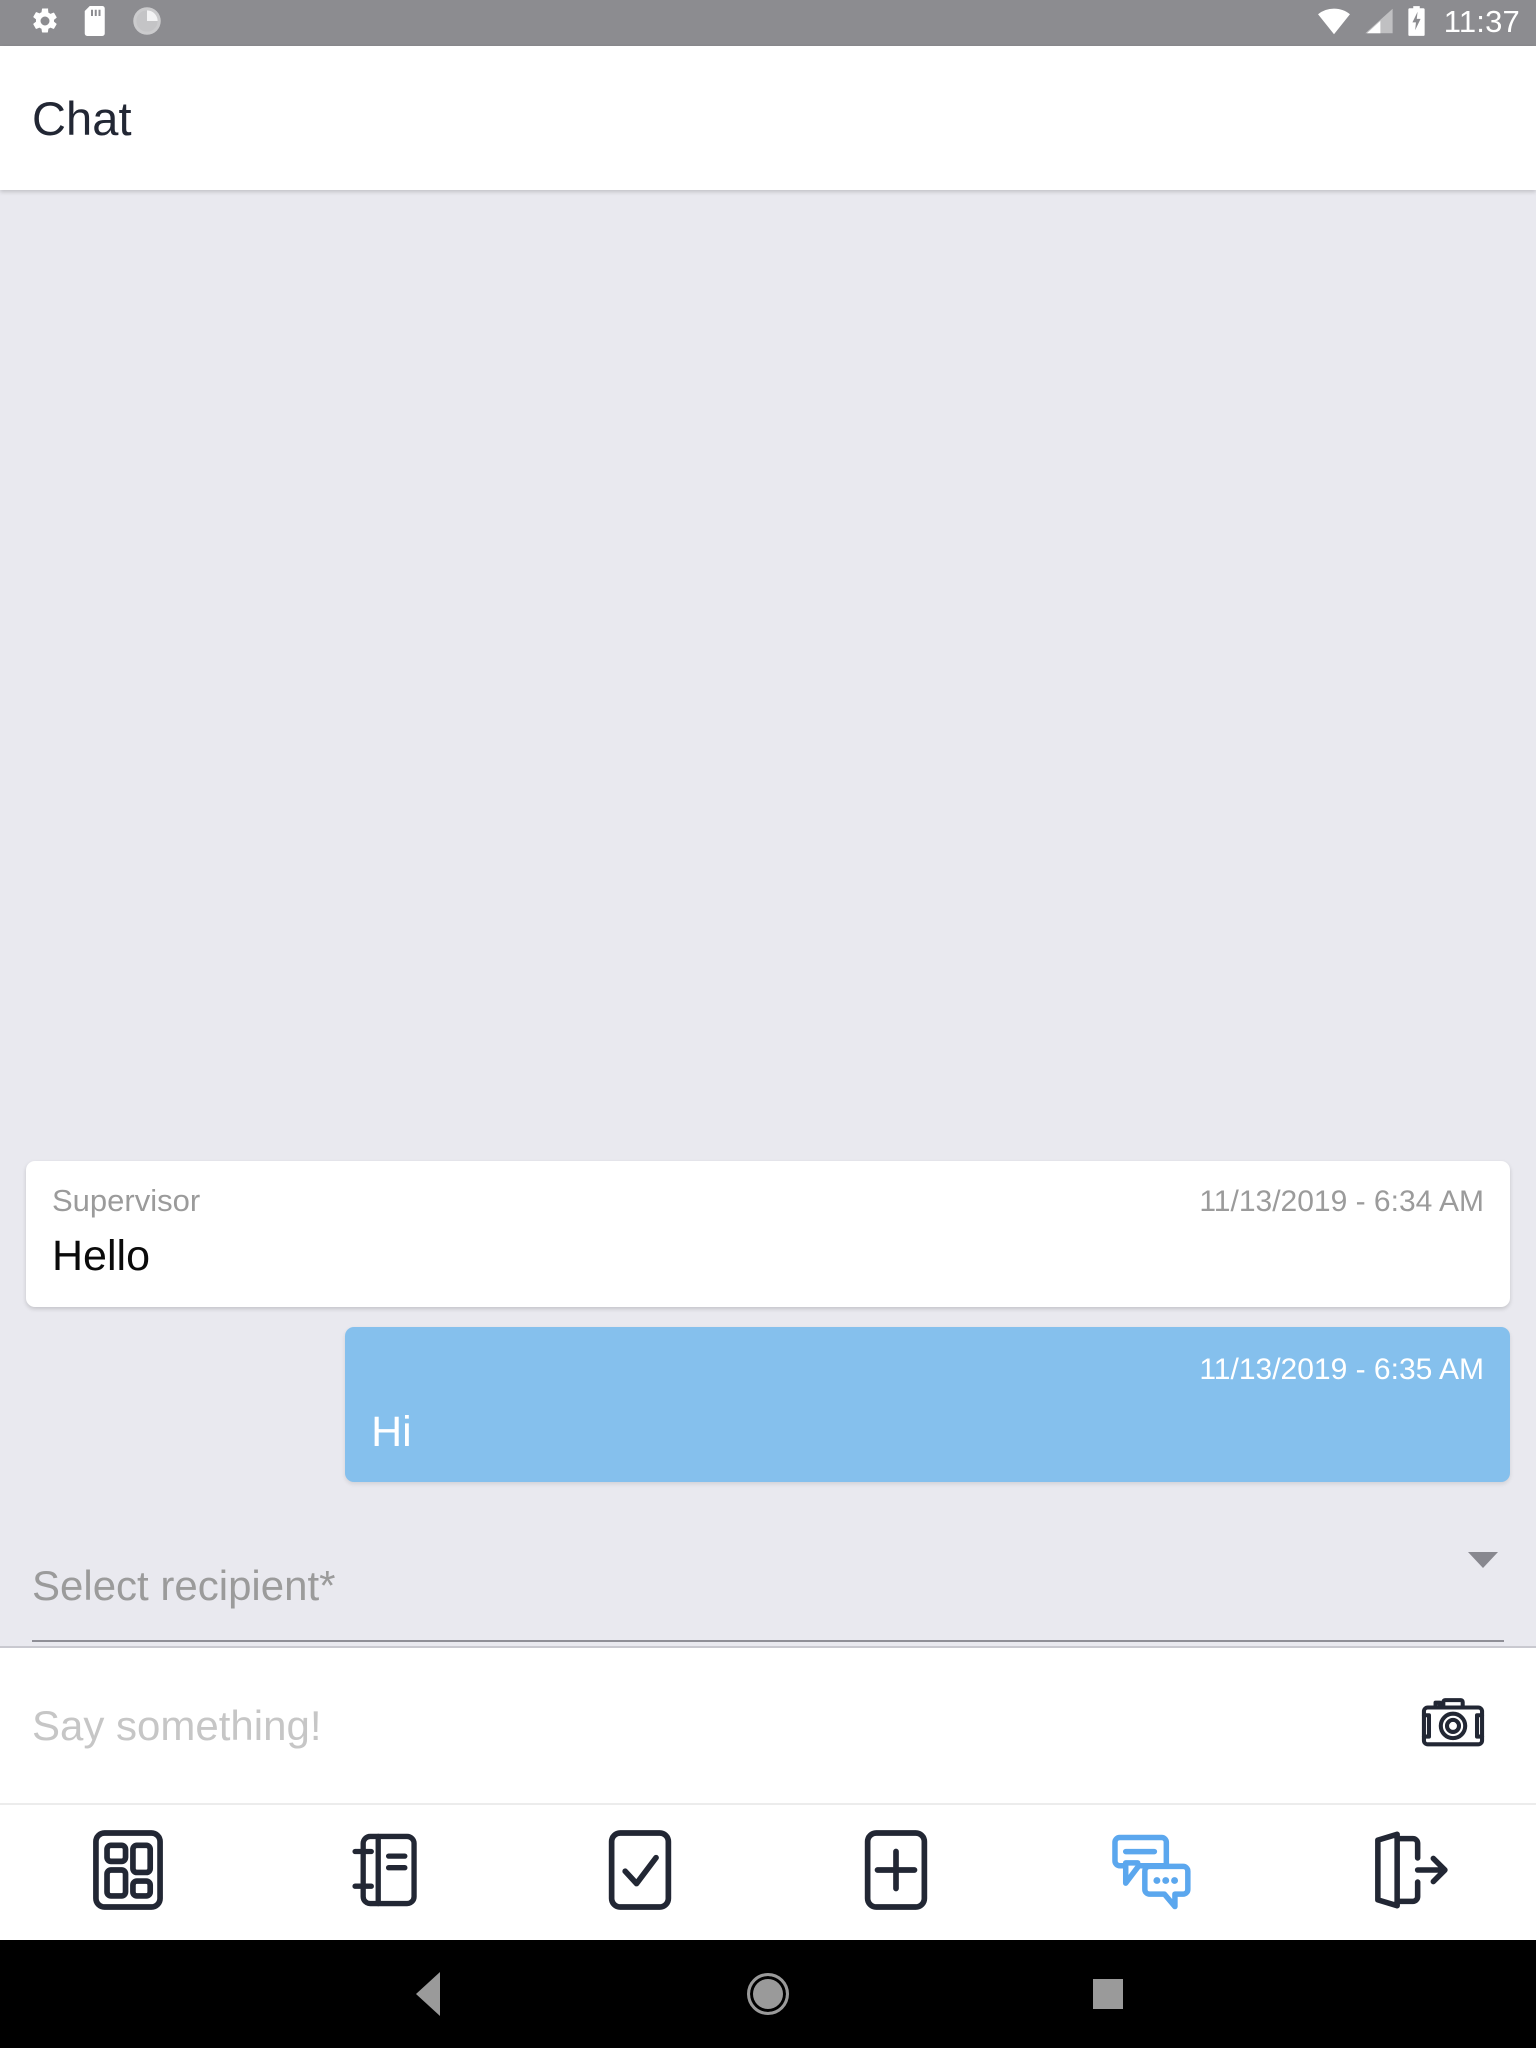 This screenshot has width=1536, height=2048. I want to click on message-row-incoming: Supervisor 11/13/2019 - 6:34 AM Hello, so click(768, 1234).